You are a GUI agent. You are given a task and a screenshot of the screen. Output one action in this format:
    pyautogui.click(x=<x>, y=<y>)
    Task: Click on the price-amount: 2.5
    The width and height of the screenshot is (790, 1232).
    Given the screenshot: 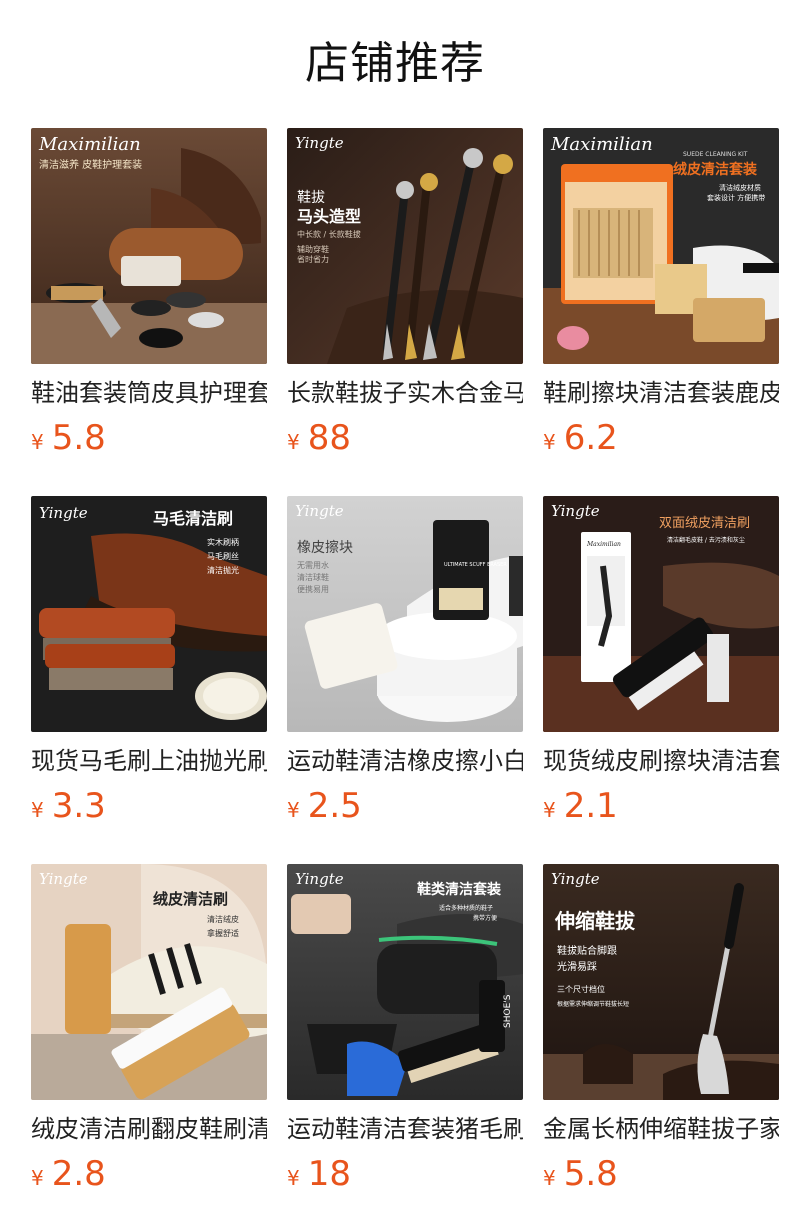 What is the action you would take?
    pyautogui.click(x=334, y=806)
    